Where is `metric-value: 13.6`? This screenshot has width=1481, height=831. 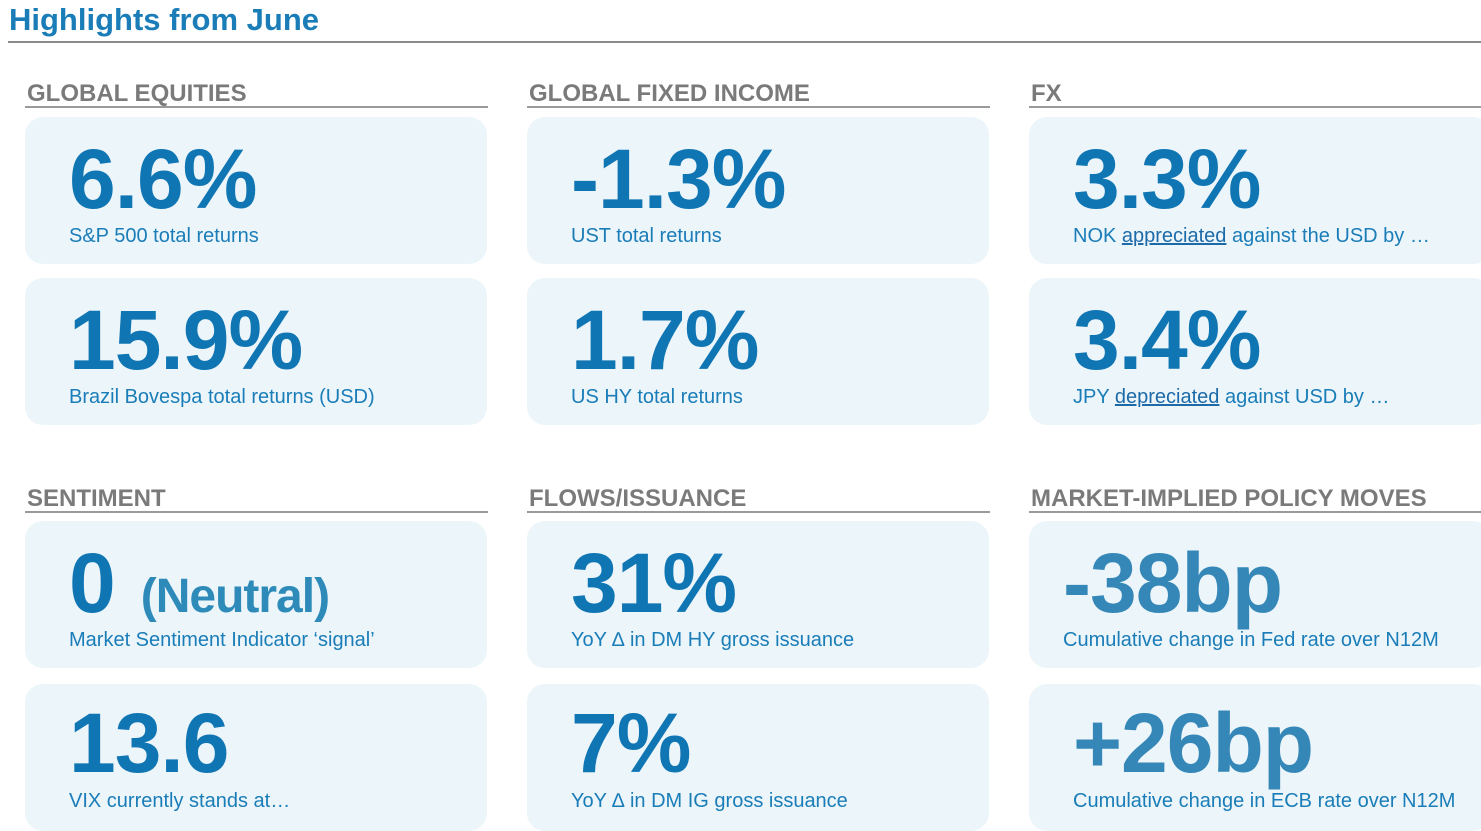 metric-value: 13.6 is located at coordinates (149, 743).